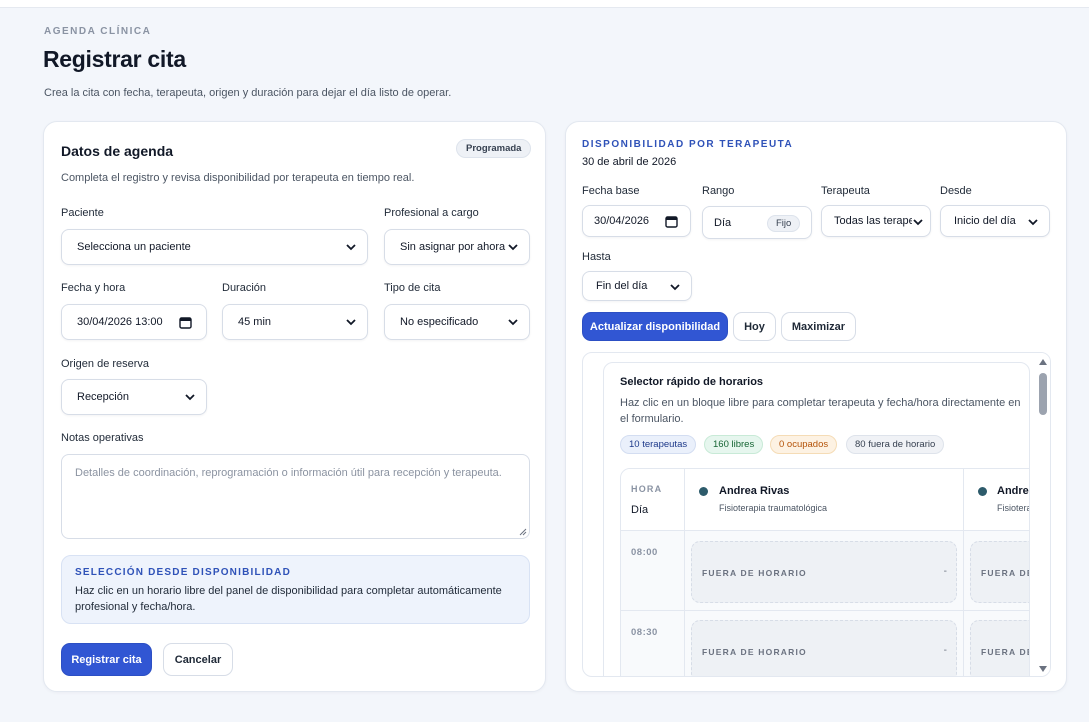 Image resolution: width=1089 pixels, height=722 pixels. Describe the element at coordinates (622, 221) in the screenshot. I see `base-date-value: 30/04/2026` at that location.